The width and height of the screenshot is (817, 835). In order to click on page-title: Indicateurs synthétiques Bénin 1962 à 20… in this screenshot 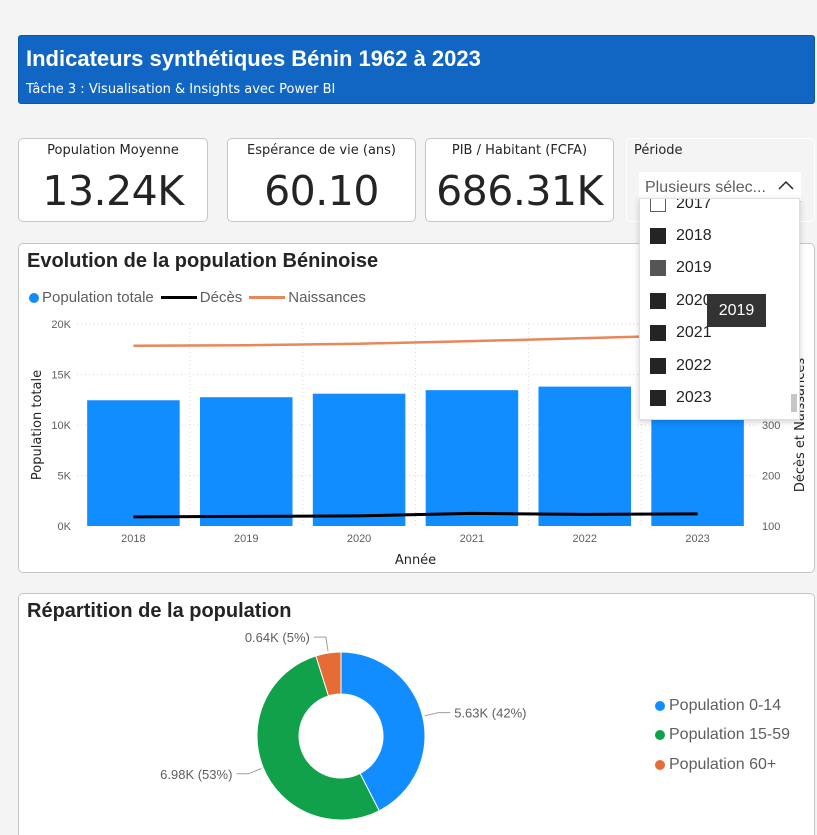, I will do `click(253, 58)`.